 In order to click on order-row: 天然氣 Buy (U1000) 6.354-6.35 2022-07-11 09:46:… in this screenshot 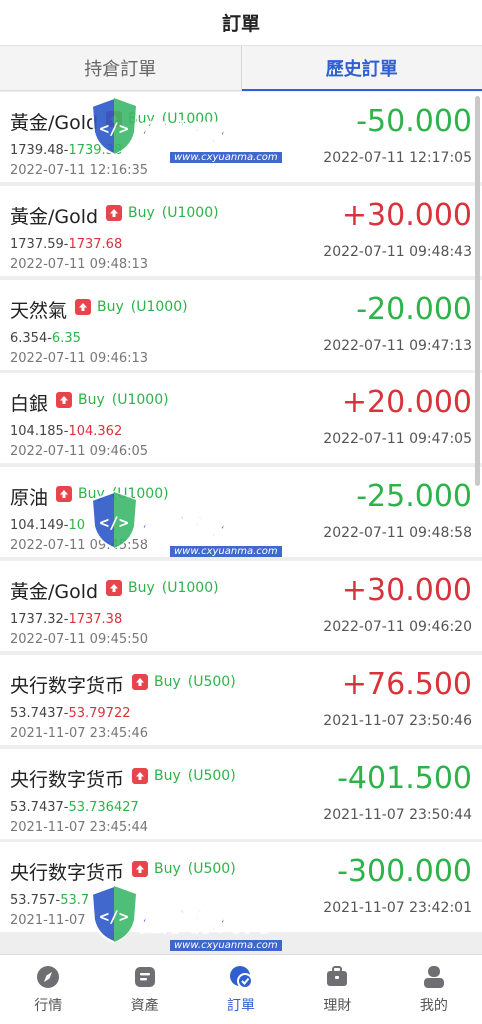, I will do `click(241, 324)`.